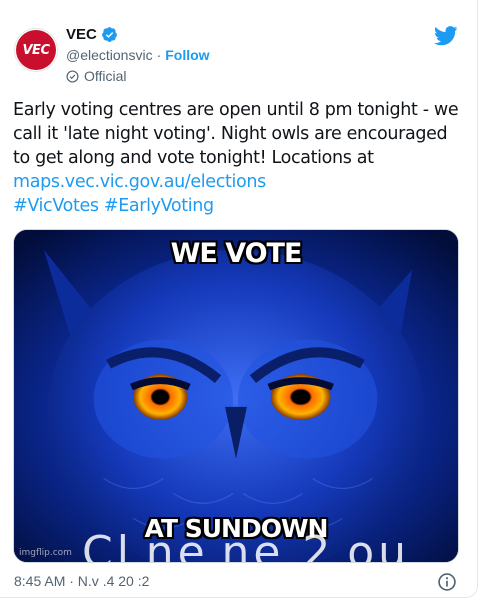 Image resolution: width=483 pixels, height=598 pixels. Describe the element at coordinates (138, 34) in the screenshot. I see `author-name-row: VEC` at that location.